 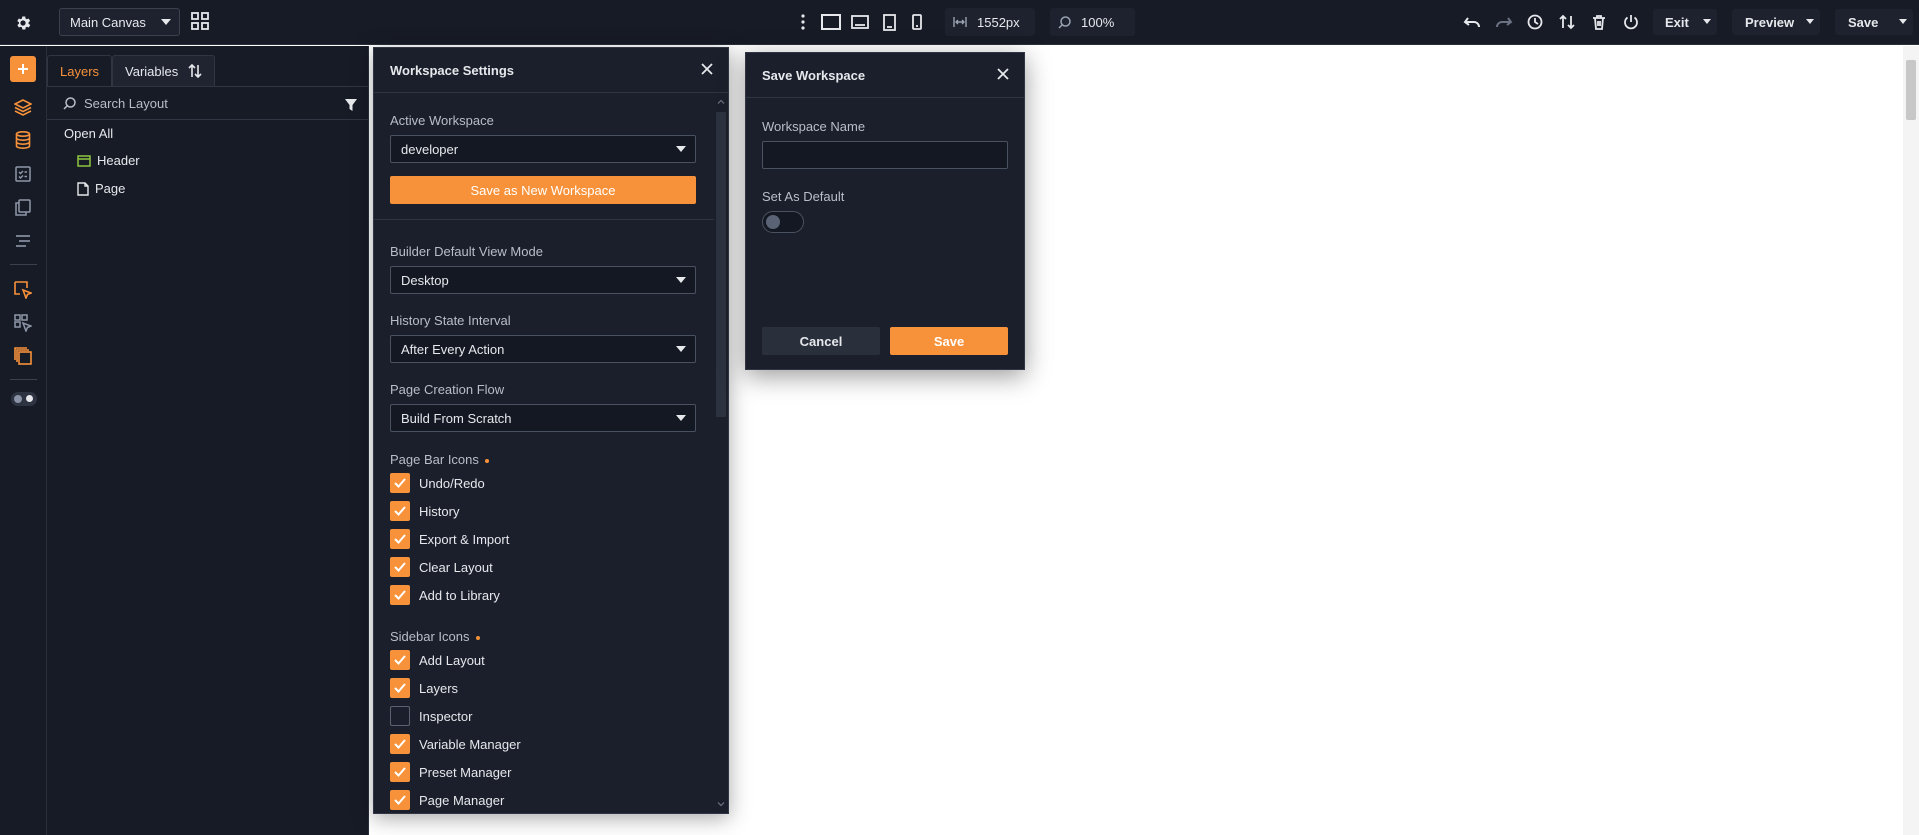 I want to click on canvas-scrollbar-thumb, so click(x=1911, y=90).